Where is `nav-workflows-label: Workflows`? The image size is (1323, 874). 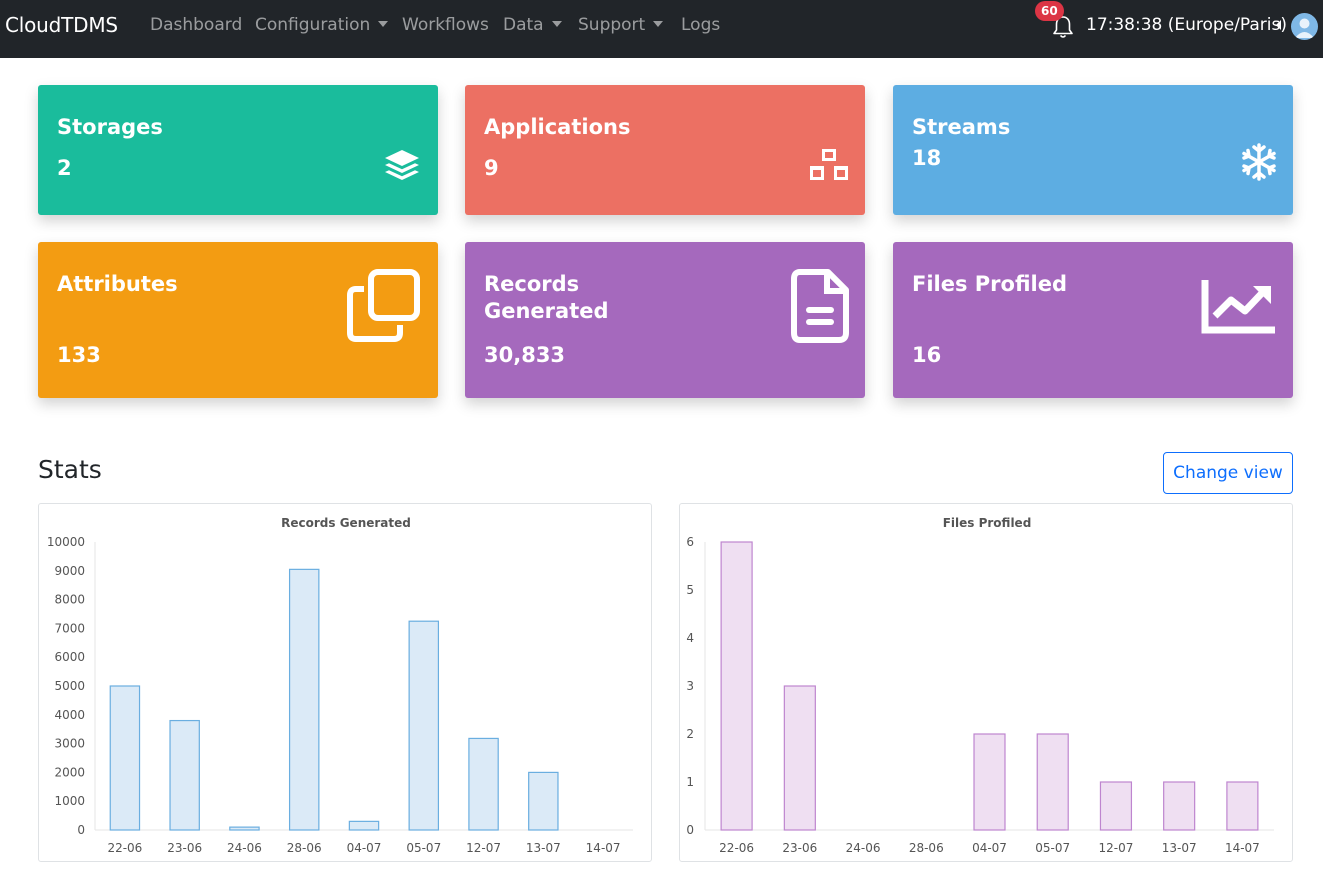
nav-workflows-label: Workflows is located at coordinates (445, 25).